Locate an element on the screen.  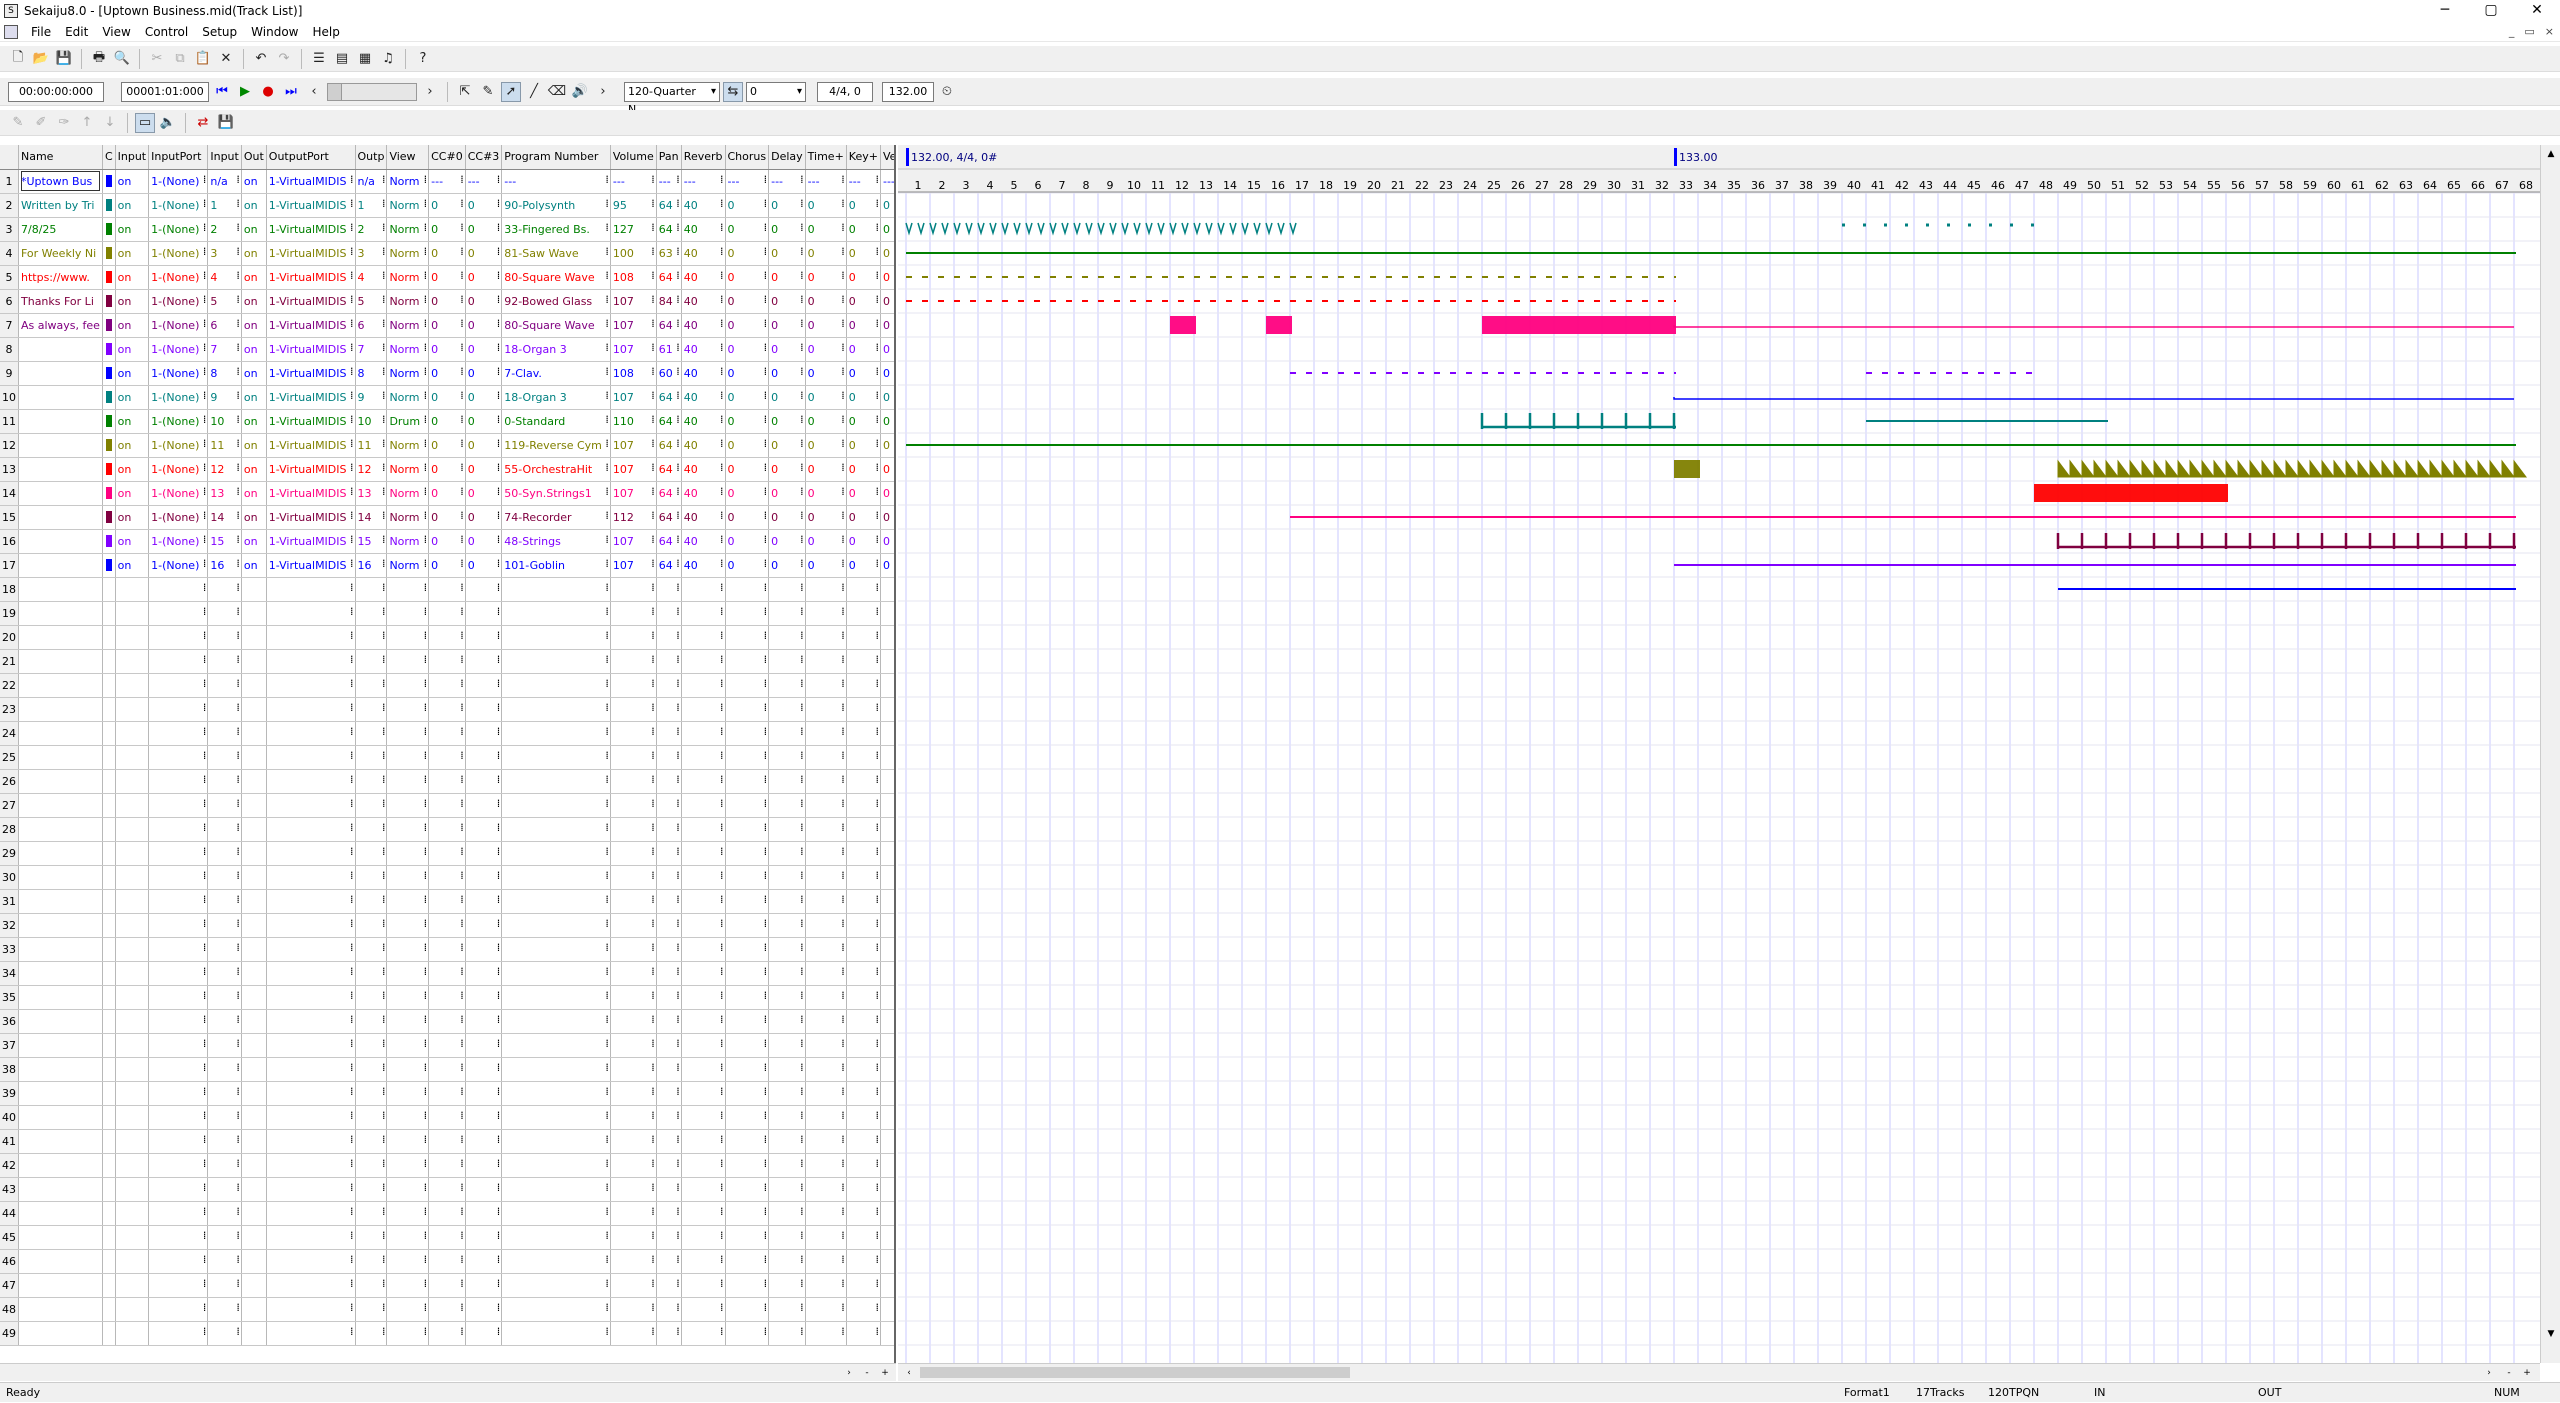
cell-input-ch: 6 is located at coordinates (224, 325).